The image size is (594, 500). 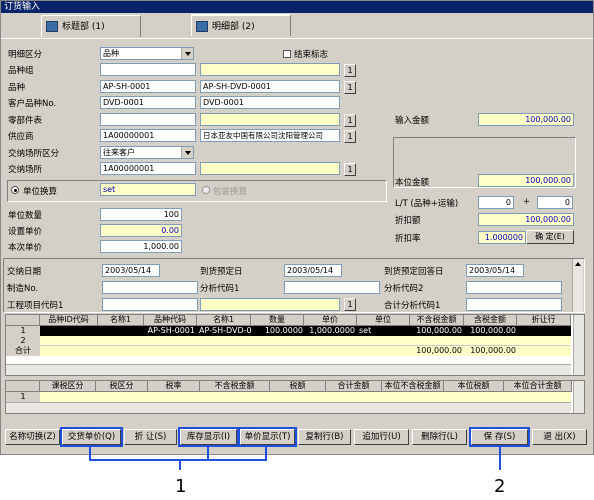 What do you see at coordinates (500, 486) in the screenshot?
I see `callout-2: 2` at bounding box center [500, 486].